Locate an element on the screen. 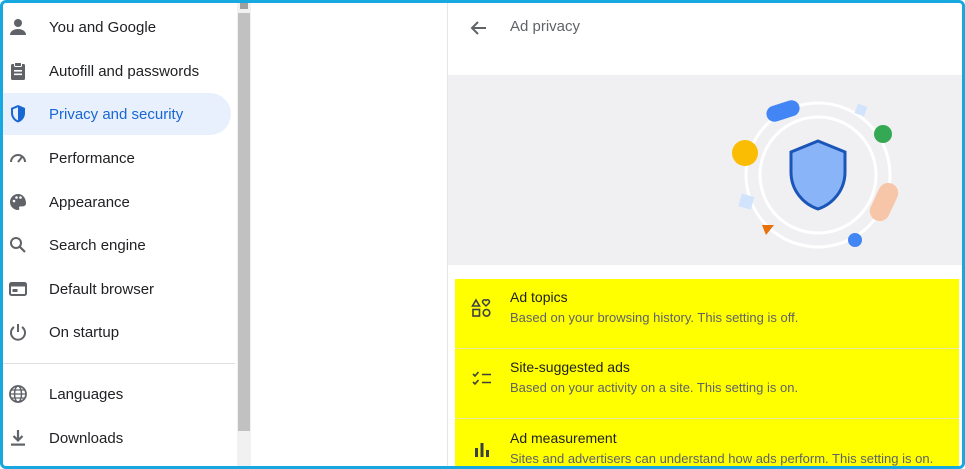 The width and height of the screenshot is (965, 469). sidebar-item-search-engine: Search engine is located at coordinates (117, 245).